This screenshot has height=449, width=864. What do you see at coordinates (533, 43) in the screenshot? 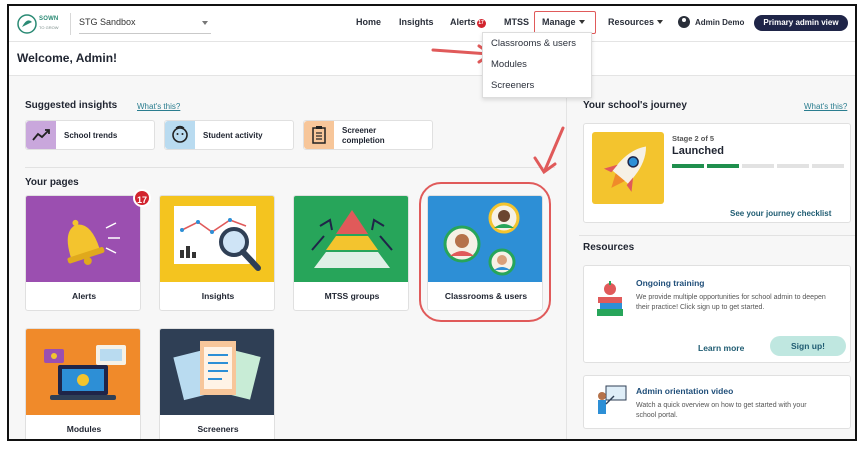
I see `menu-item-classrooms-users: Classrooms & users` at bounding box center [533, 43].